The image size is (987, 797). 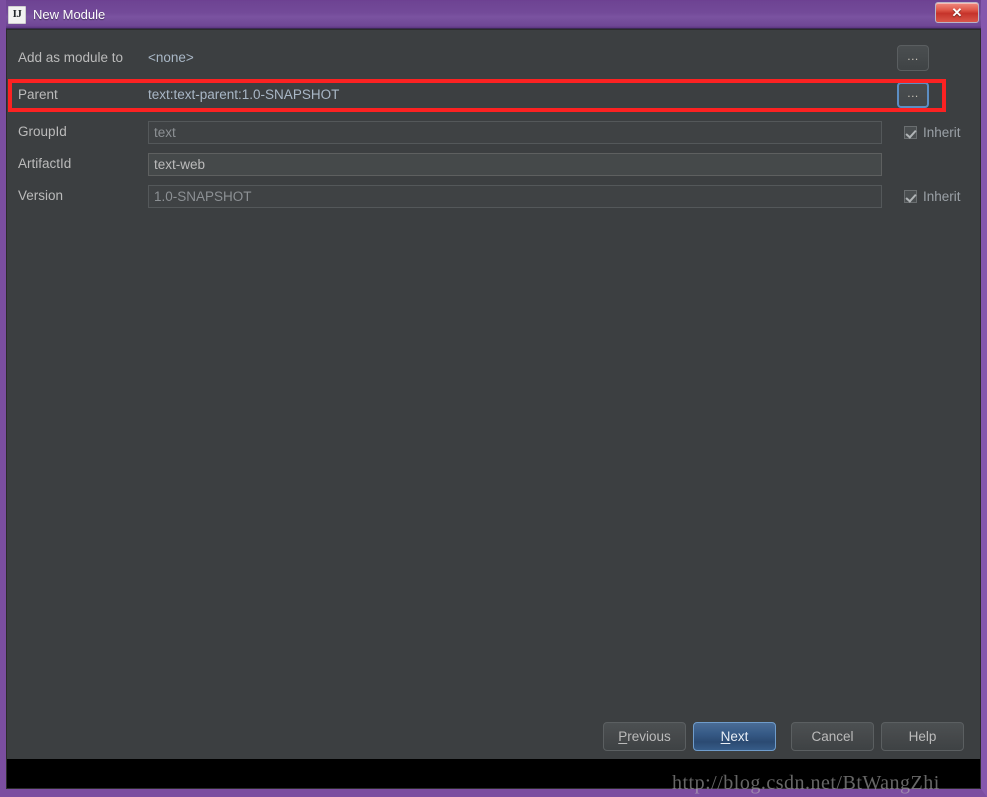 What do you see at coordinates (71, 57) in the screenshot?
I see `add-as-module-label: Add as module to` at bounding box center [71, 57].